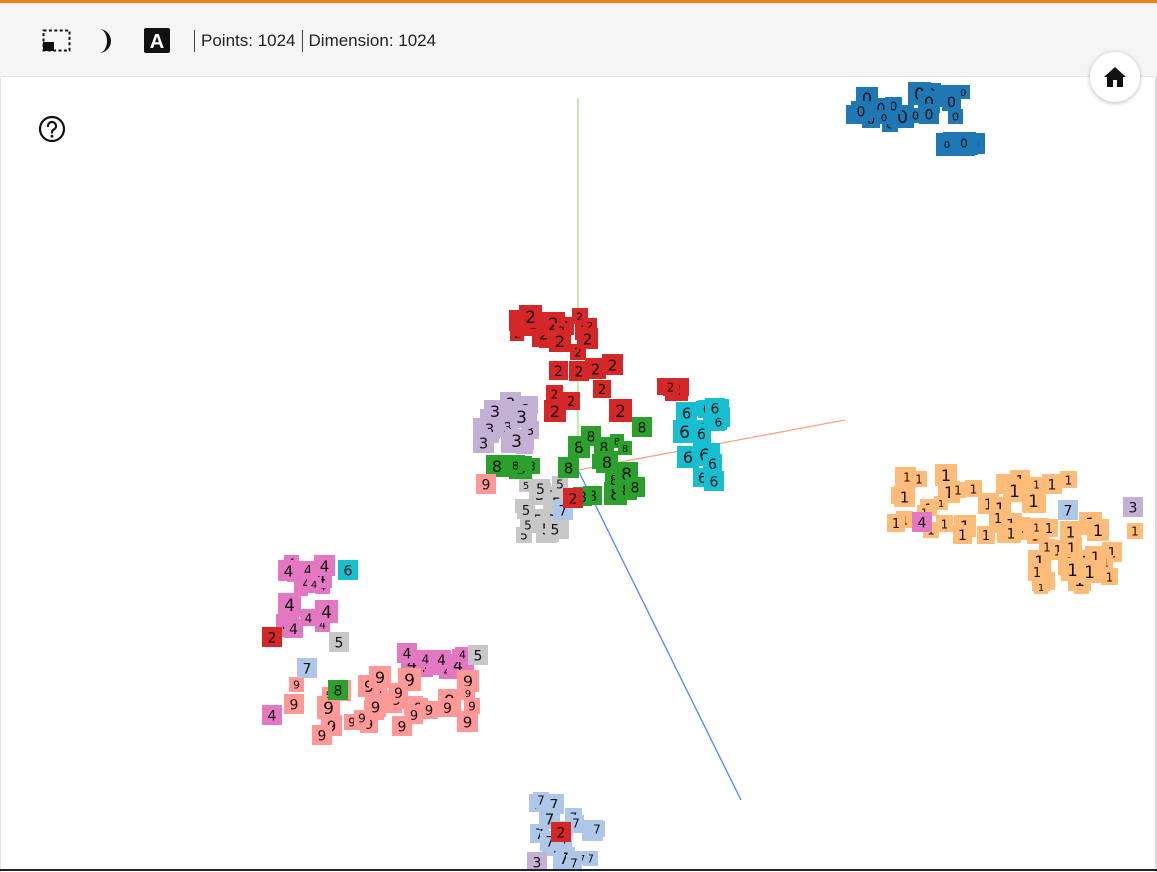 The width and height of the screenshot is (1157, 872). Describe the element at coordinates (52, 129) in the screenshot. I see `help-icon` at that location.